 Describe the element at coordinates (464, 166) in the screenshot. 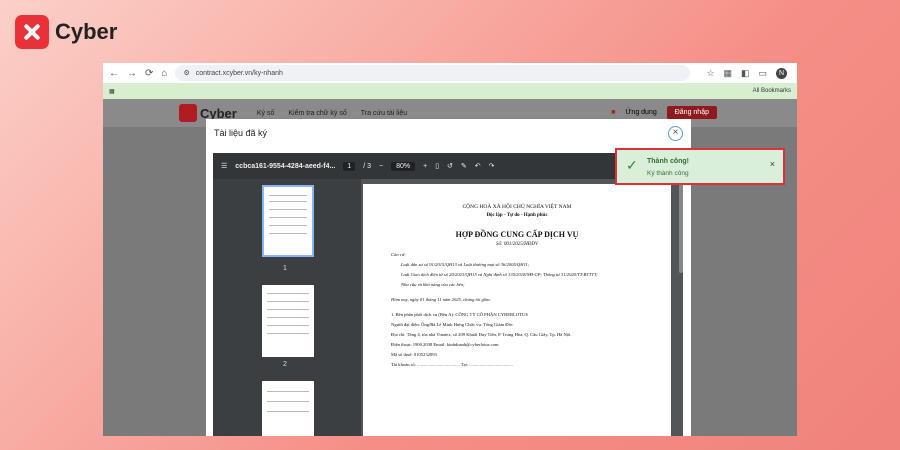

I see `annotate-icon: ✎` at that location.